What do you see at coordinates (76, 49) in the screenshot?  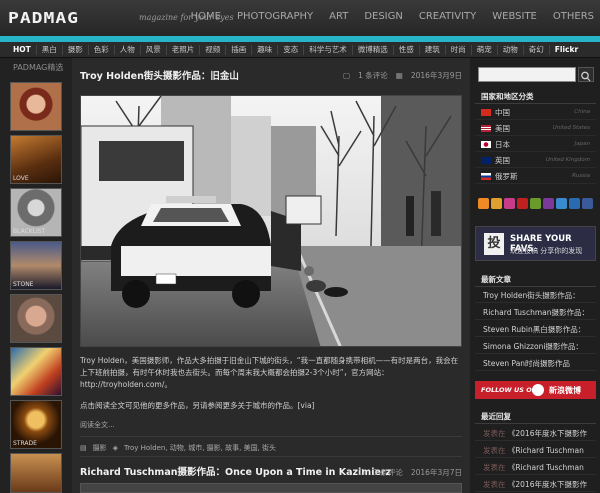 I see `category-item: 摄影` at bounding box center [76, 49].